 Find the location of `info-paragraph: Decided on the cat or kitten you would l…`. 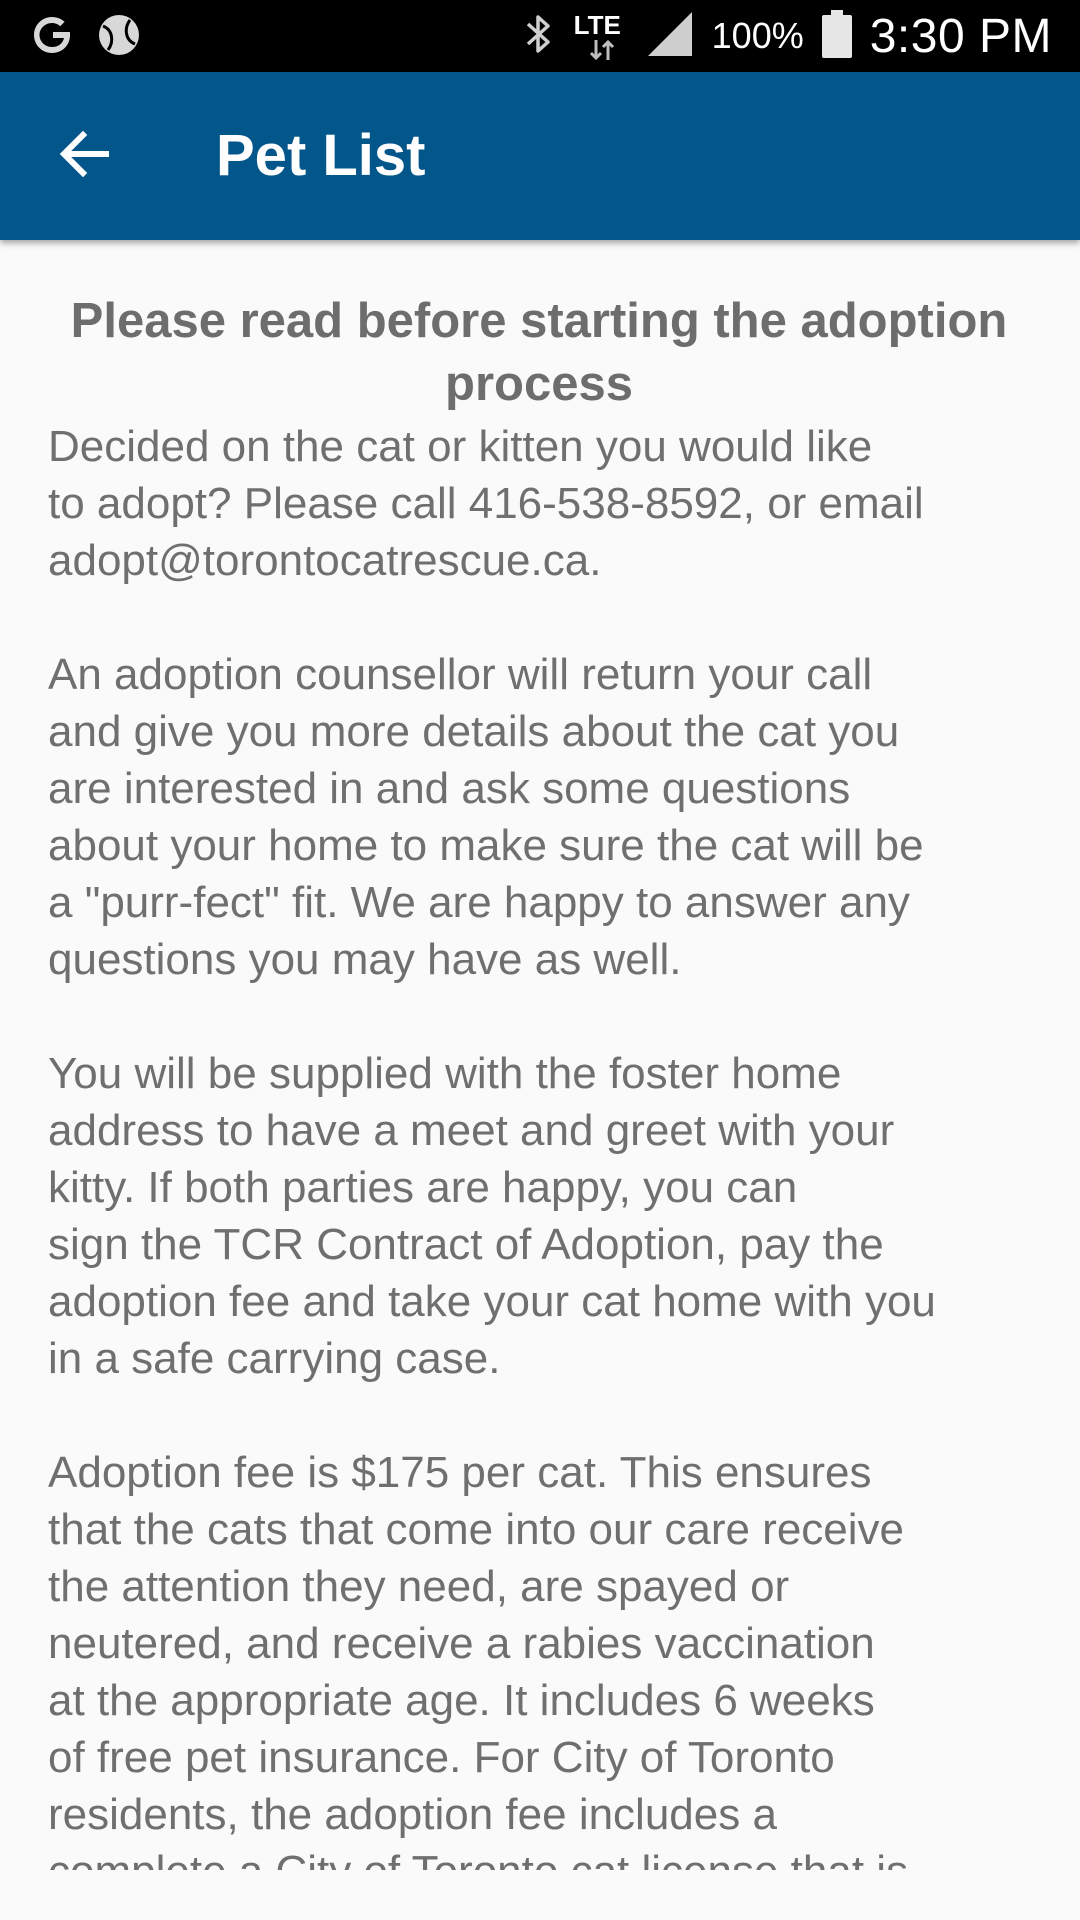

info-paragraph: Decided on the cat or kitten you would l… is located at coordinates (486, 503).